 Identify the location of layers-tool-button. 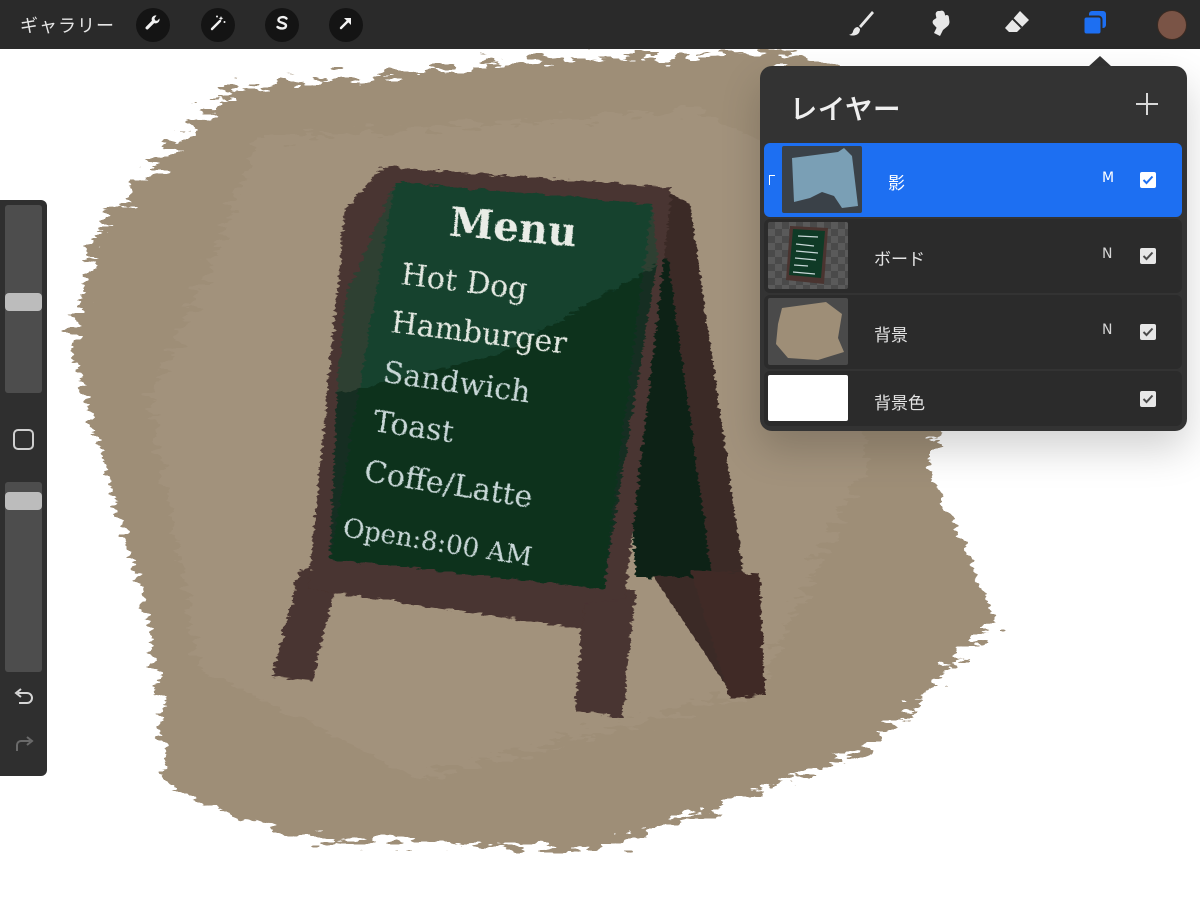
(1095, 25).